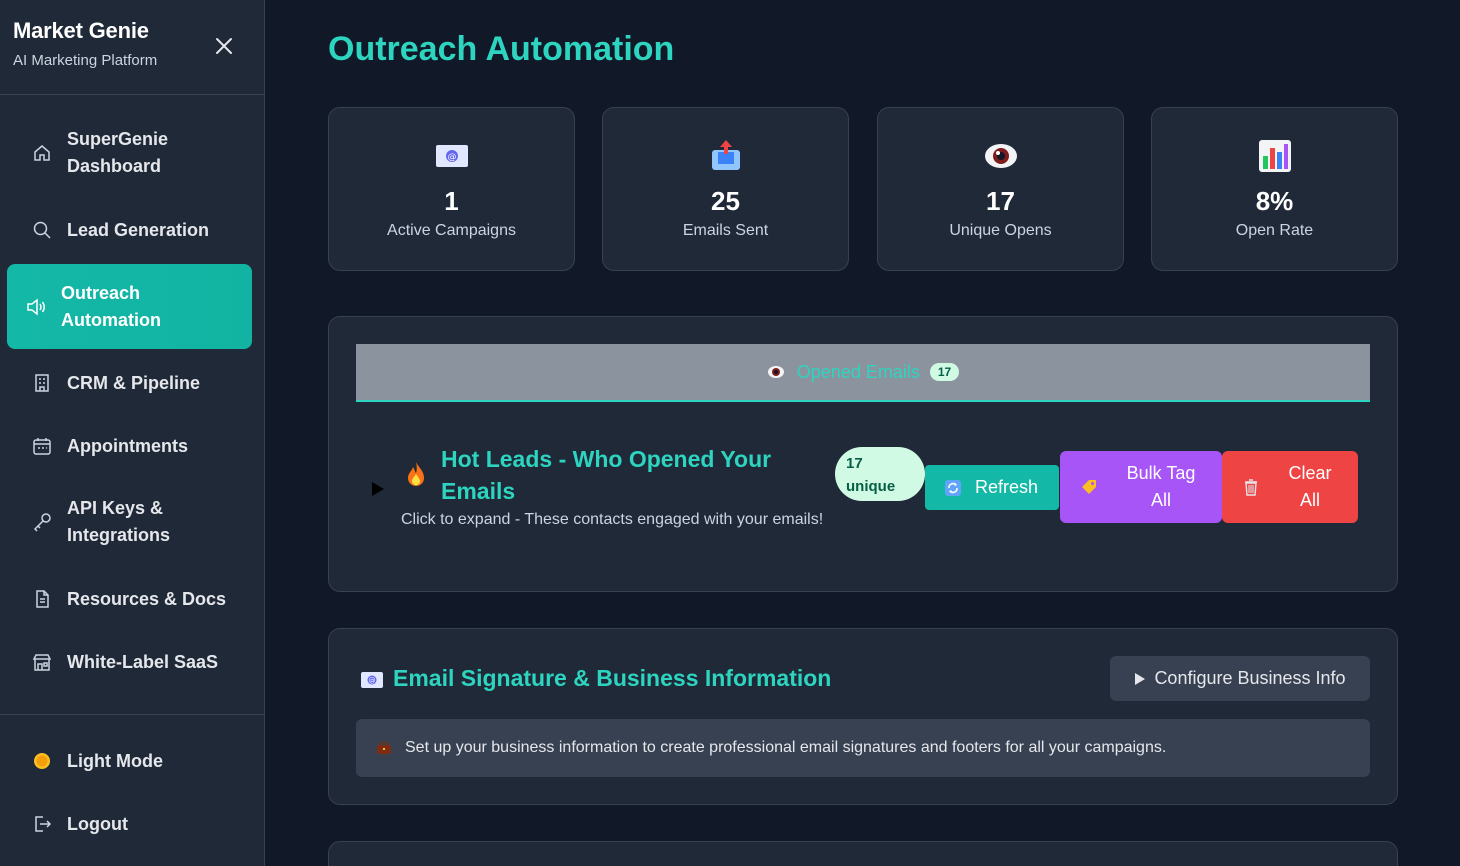  I want to click on stat-label: Emails Sent, so click(725, 230).